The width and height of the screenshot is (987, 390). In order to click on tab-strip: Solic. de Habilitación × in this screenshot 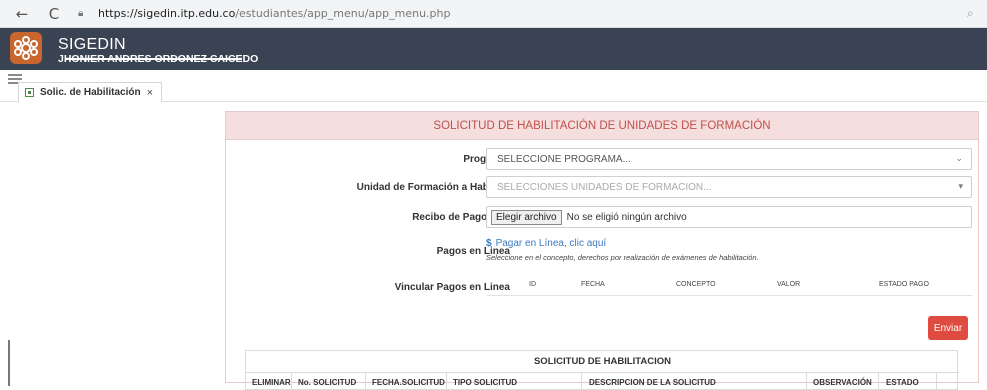, I will do `click(493, 86)`.